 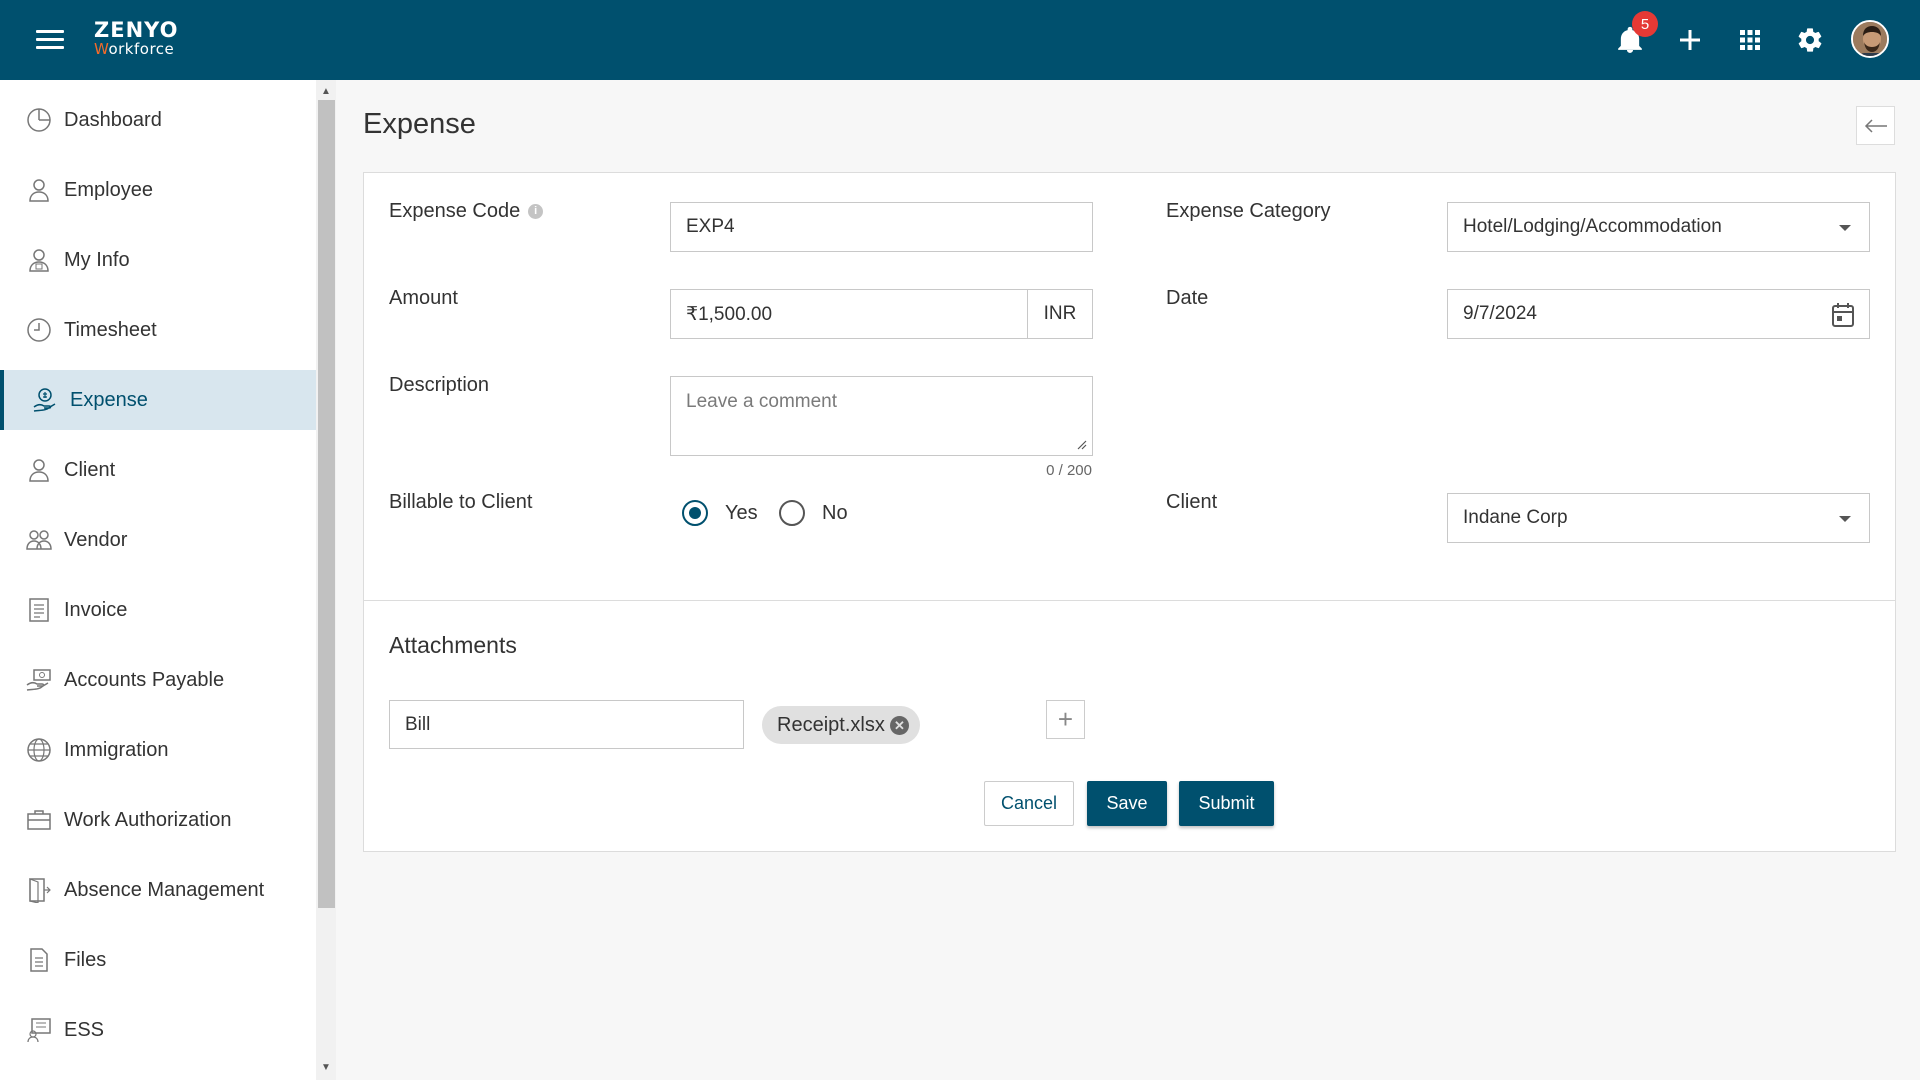 I want to click on scroll-down-arrow-icon: ▼, so click(x=326, y=1068).